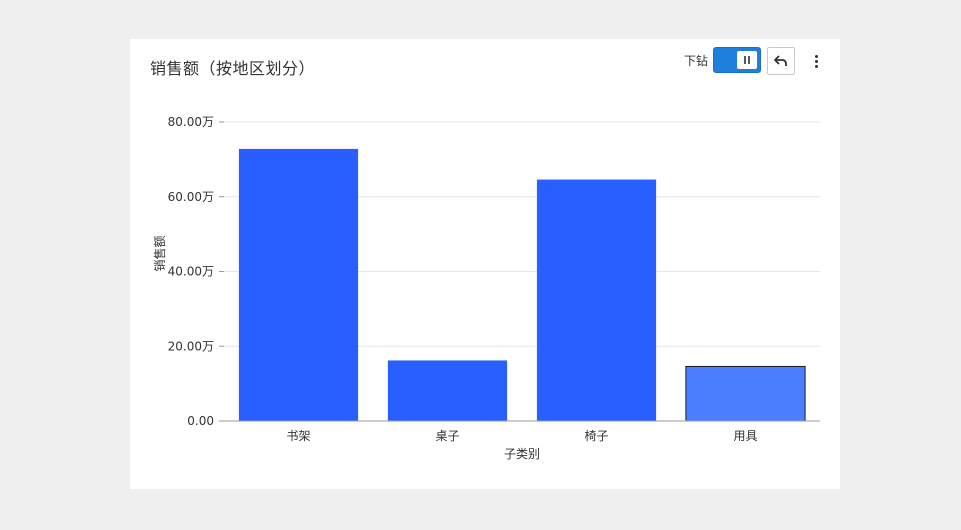  Describe the element at coordinates (816, 56) in the screenshot. I see `more-vertical-icon` at that location.